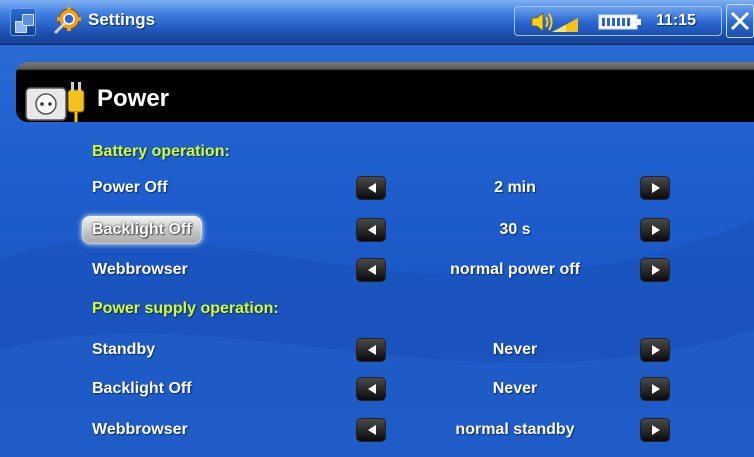 Image resolution: width=754 pixels, height=457 pixels. Describe the element at coordinates (55, 102) in the screenshot. I see `power-outlet-icon` at that location.